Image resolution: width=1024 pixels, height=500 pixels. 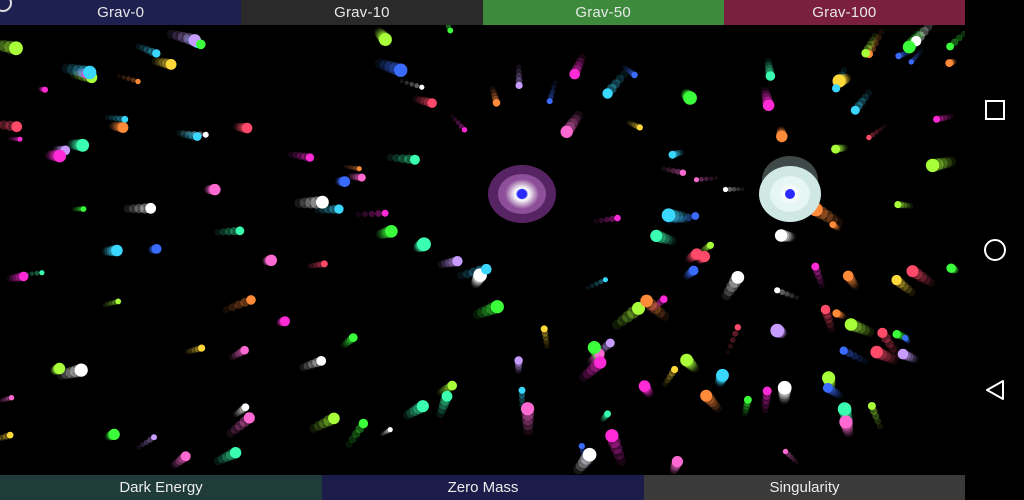 What do you see at coordinates (362, 12) in the screenshot?
I see `tab-grav-10: Grav-10` at bounding box center [362, 12].